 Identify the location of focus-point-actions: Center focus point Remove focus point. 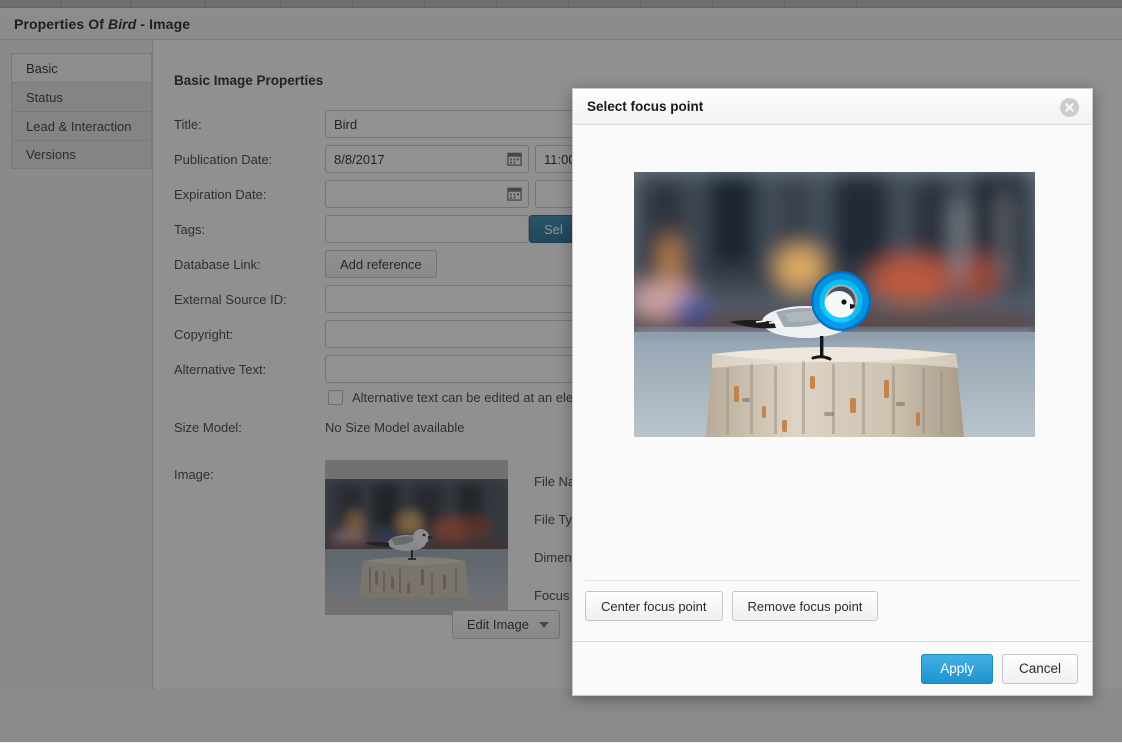
(731, 606).